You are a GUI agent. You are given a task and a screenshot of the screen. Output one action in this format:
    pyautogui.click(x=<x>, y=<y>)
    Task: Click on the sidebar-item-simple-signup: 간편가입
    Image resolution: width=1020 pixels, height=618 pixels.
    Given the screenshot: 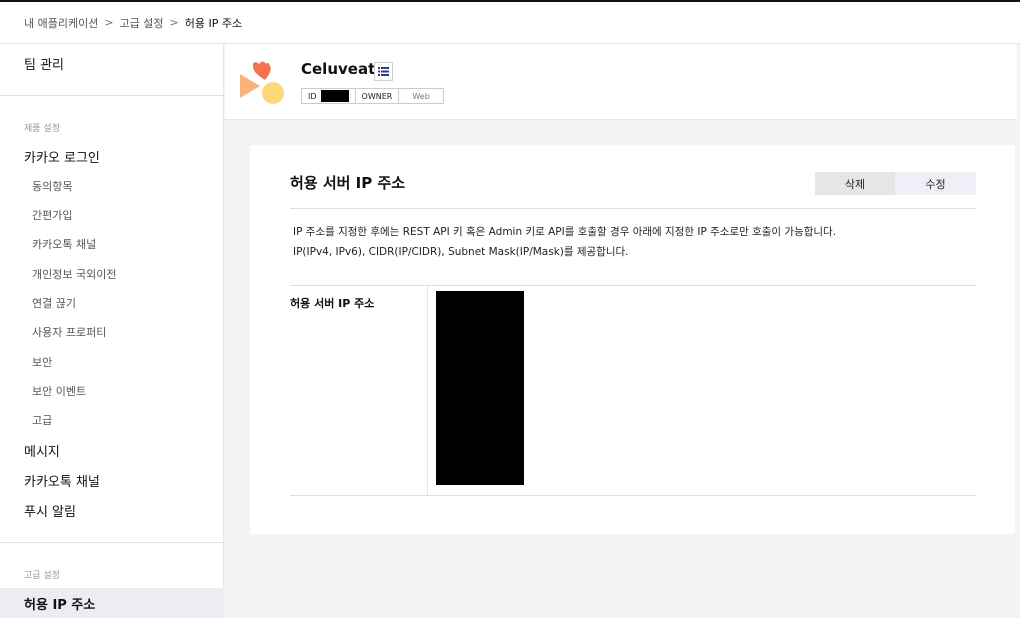 What is the action you would take?
    pyautogui.click(x=52, y=215)
    